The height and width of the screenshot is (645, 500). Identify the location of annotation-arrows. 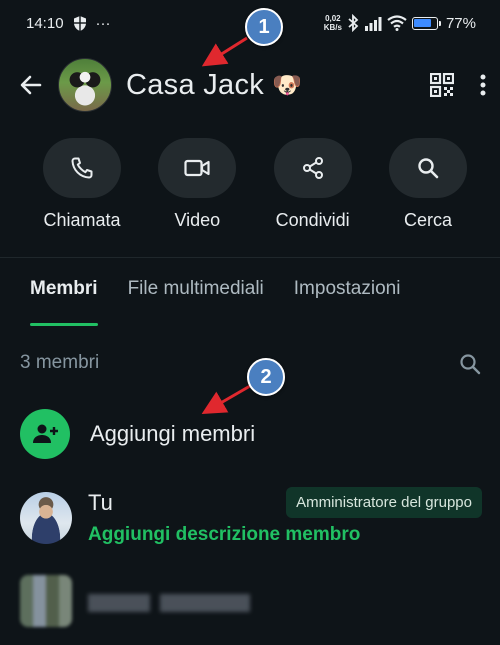
(226, 225).